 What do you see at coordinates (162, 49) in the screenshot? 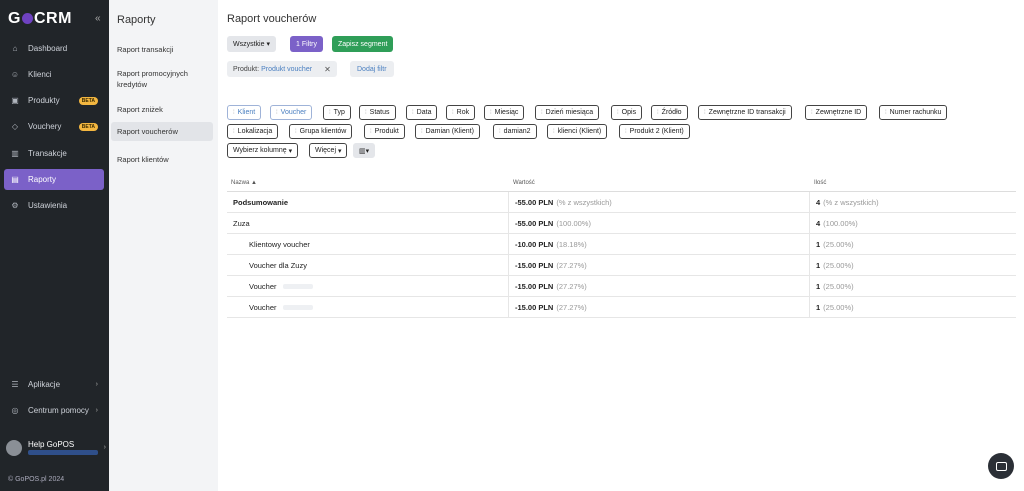
I see `subnav-item-raport-transakcji: Raport transakcji` at bounding box center [162, 49].